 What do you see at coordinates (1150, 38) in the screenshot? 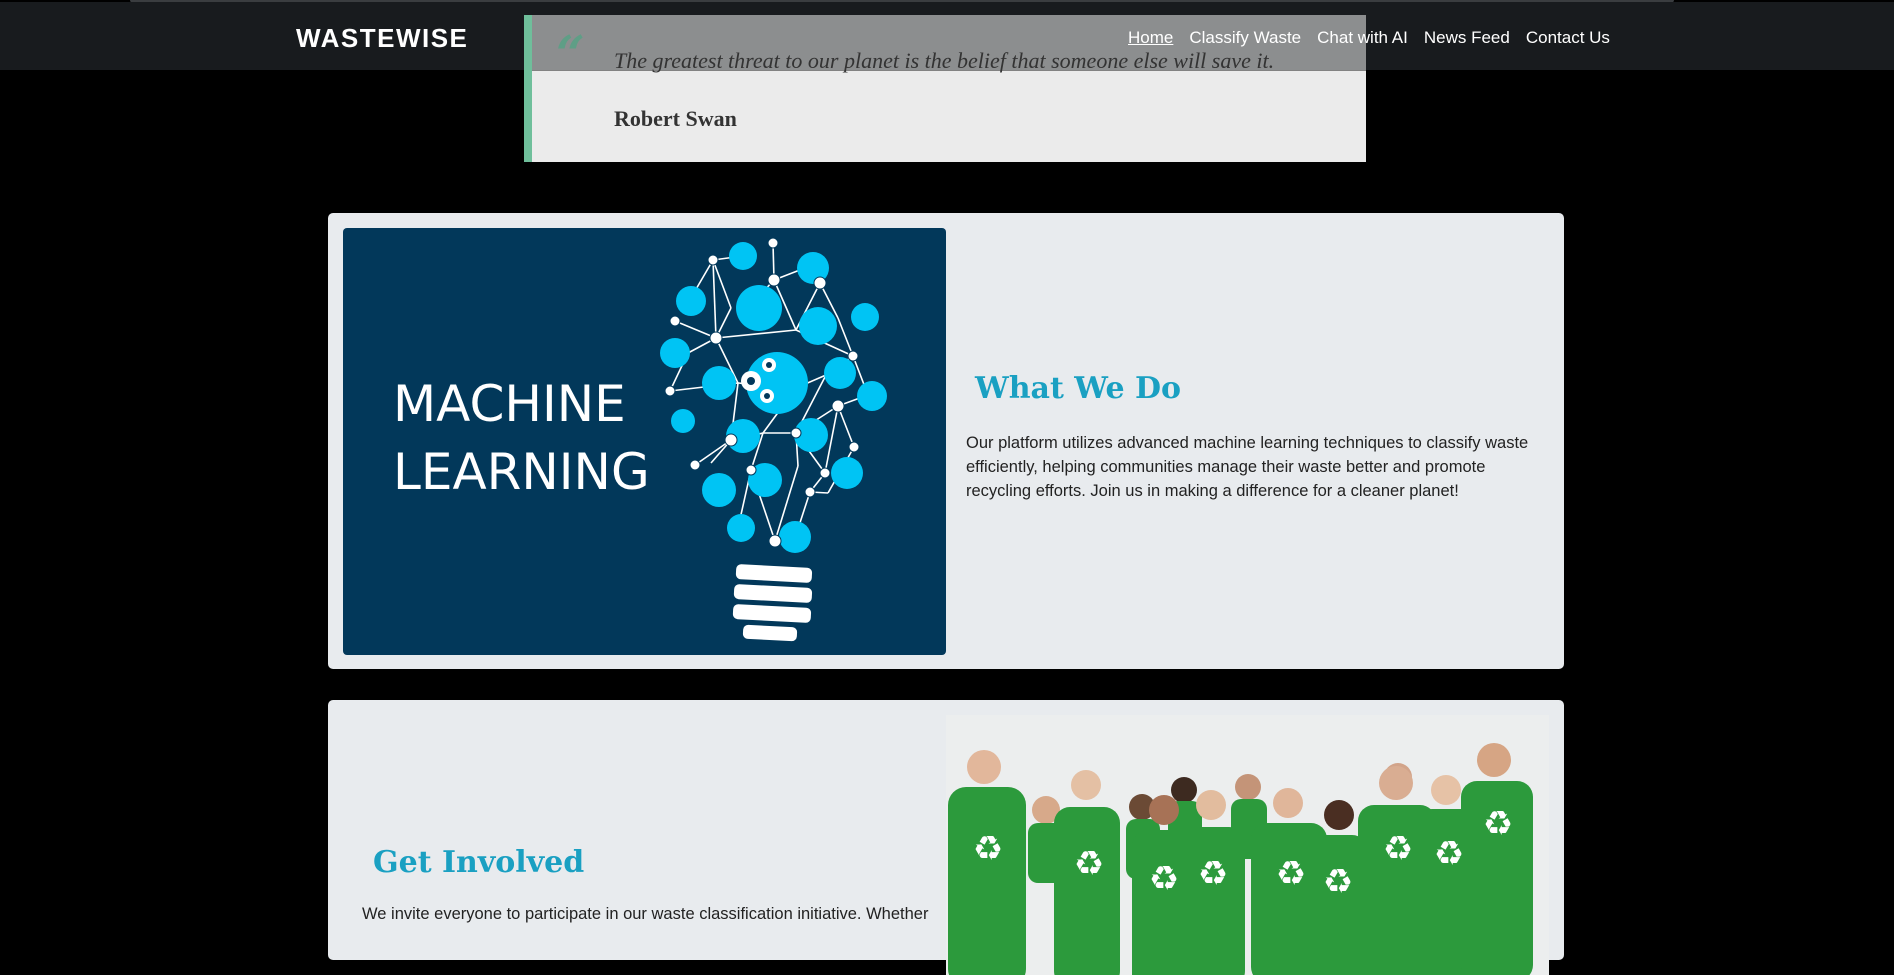
I see `nav-link-home: Home` at bounding box center [1150, 38].